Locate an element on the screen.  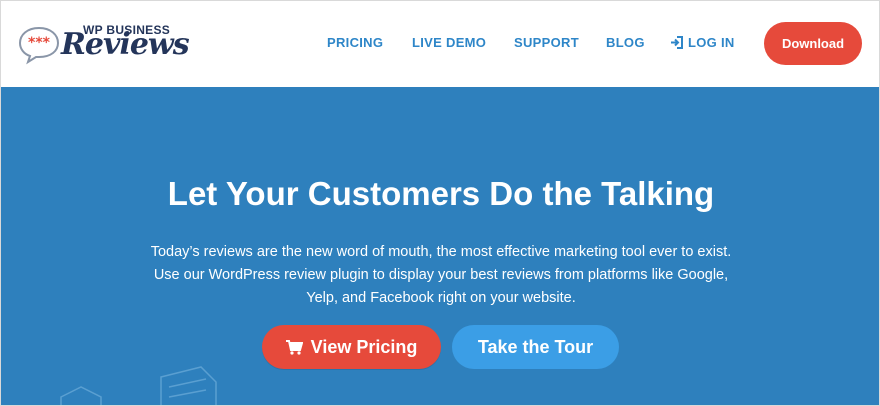
view-pricing-button: View Pricing is located at coordinates (351, 347).